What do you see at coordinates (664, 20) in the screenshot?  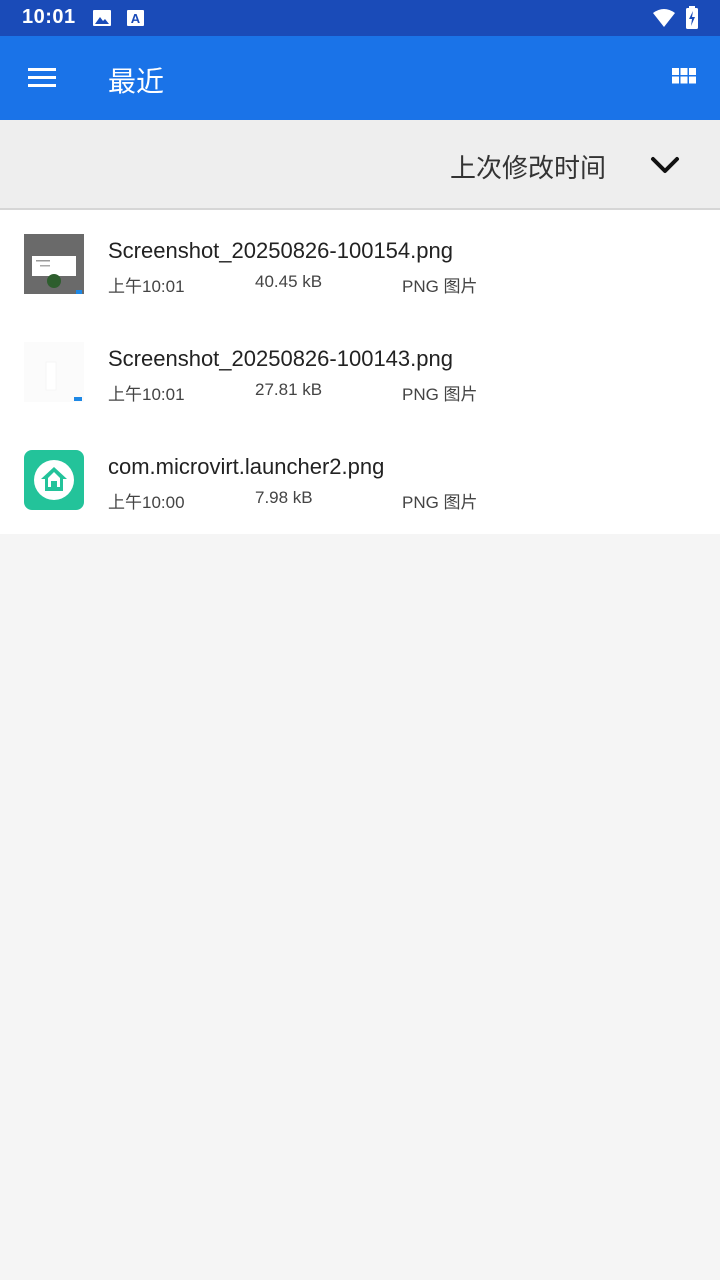 I see `wifi-icon` at bounding box center [664, 20].